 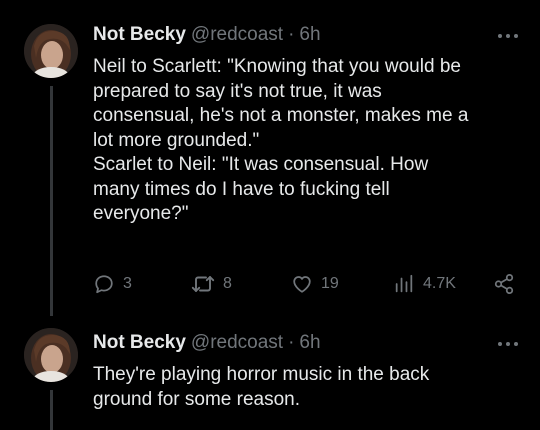 What do you see at coordinates (237, 91) in the screenshot?
I see `tweet-text-line: prepared to say it's not true, it was` at bounding box center [237, 91].